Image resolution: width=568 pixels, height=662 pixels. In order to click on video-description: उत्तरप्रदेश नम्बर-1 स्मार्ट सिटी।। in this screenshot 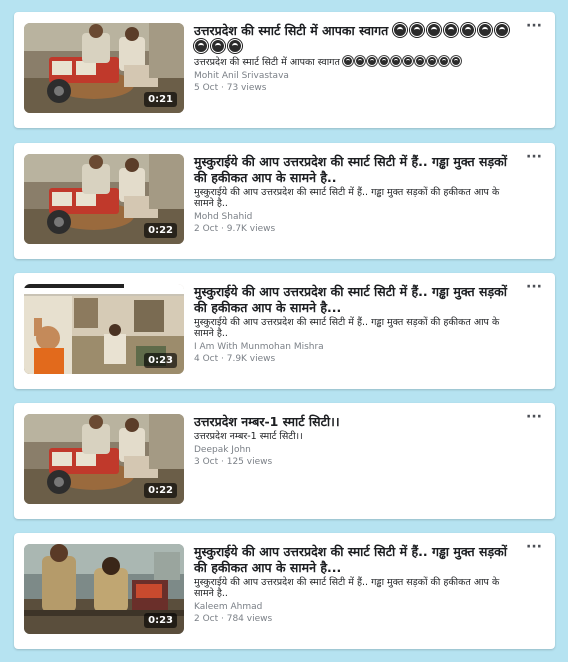, I will do `click(248, 436)`.